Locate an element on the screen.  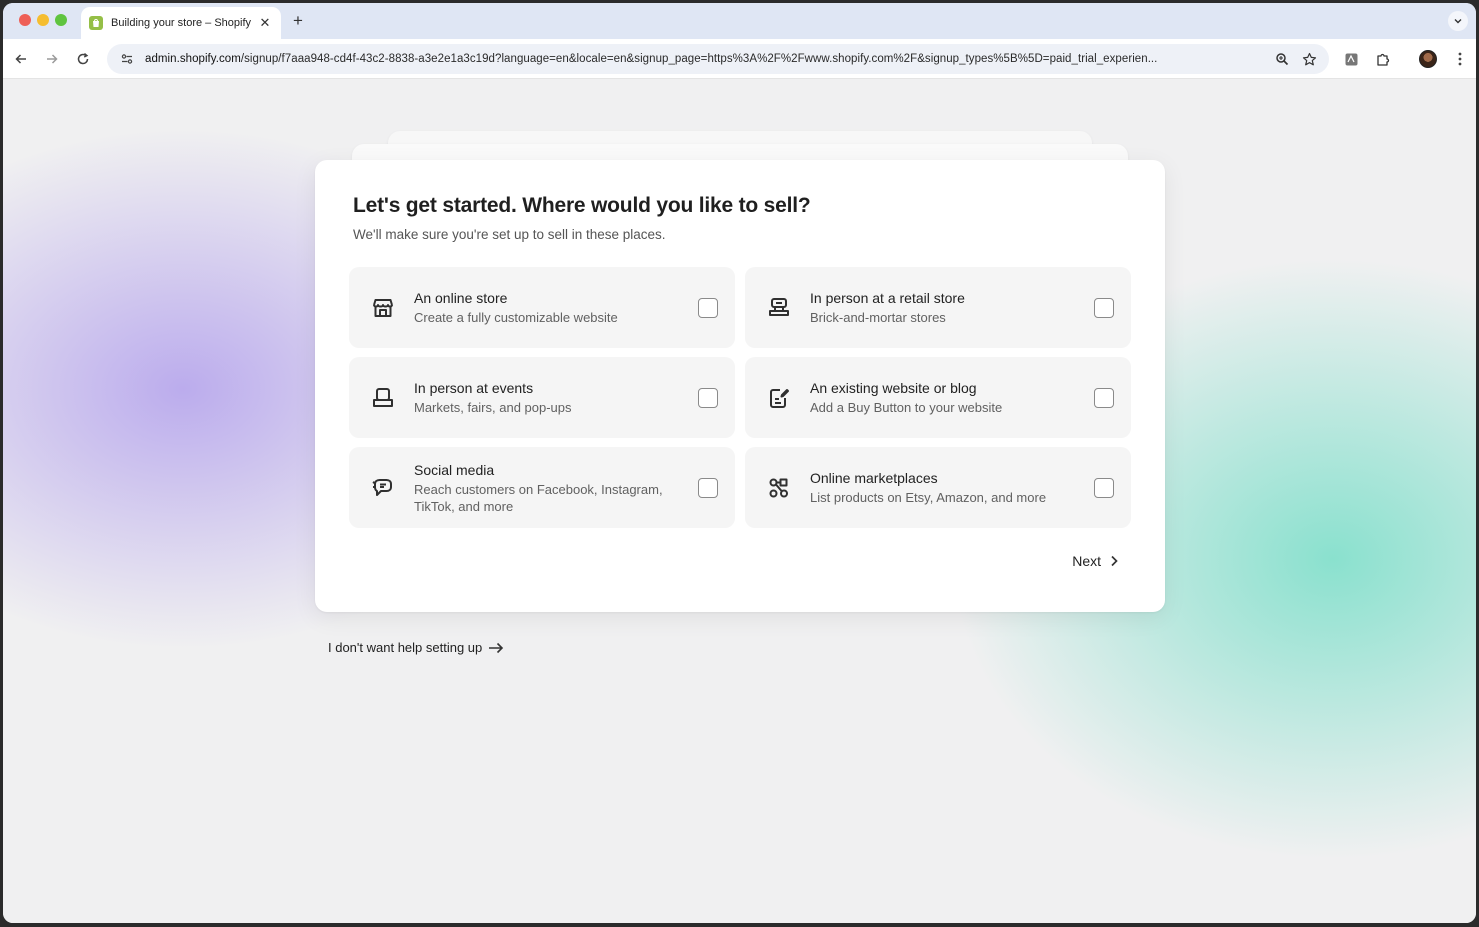
option-title: An online store is located at coordinates (461, 298).